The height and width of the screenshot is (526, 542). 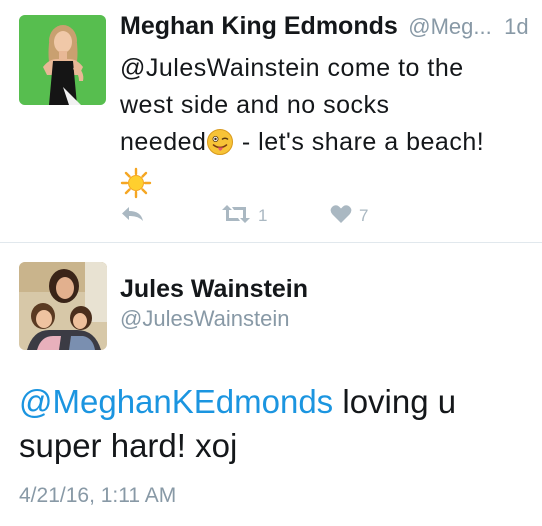 I want to click on tweet-text-fragment: needed, so click(x=163, y=142).